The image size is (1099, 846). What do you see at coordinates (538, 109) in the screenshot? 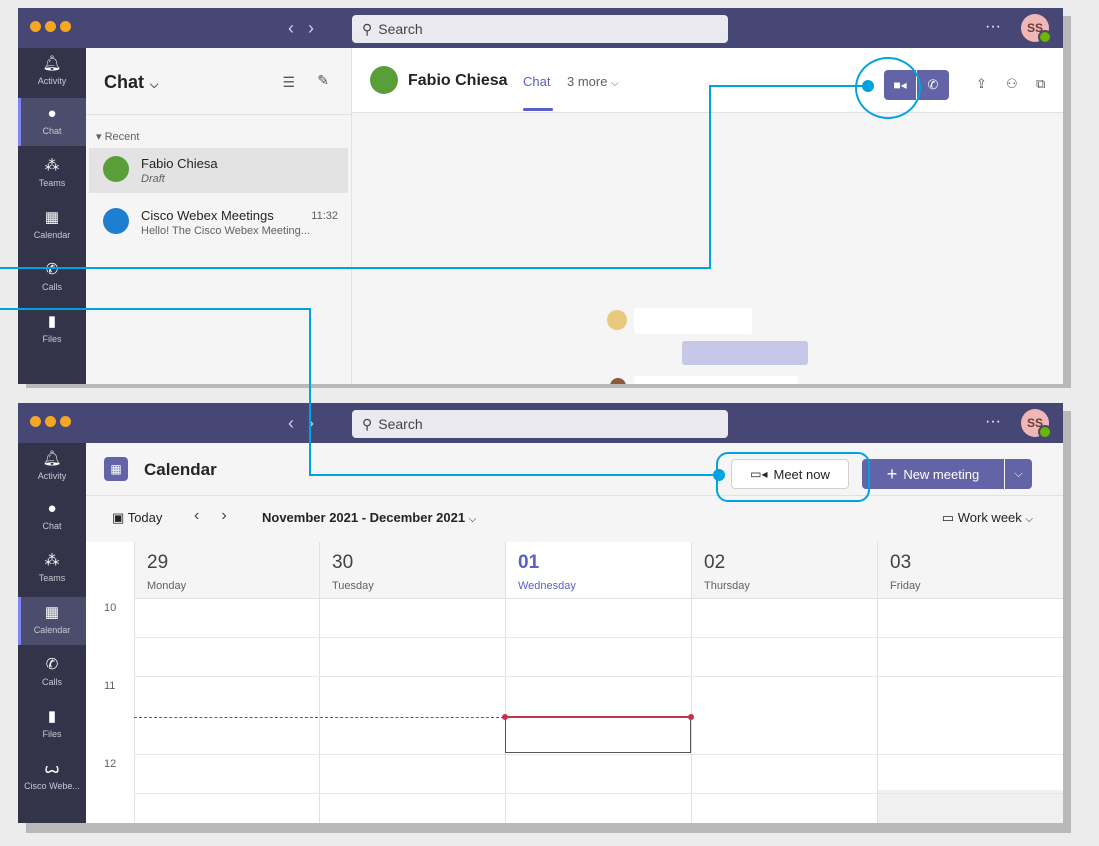
I see `active-tab-indicator` at bounding box center [538, 109].